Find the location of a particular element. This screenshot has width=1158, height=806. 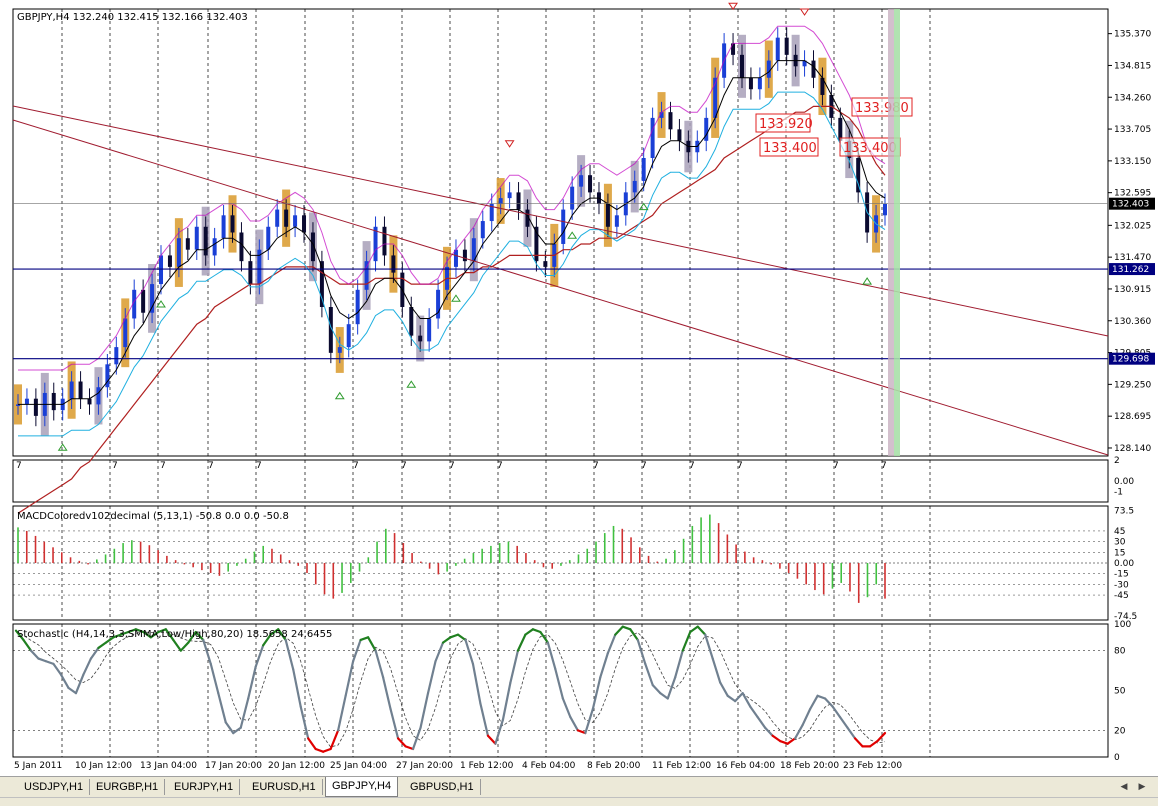

tab-scroll-left-icon: ◀ is located at coordinates (1124, 787).